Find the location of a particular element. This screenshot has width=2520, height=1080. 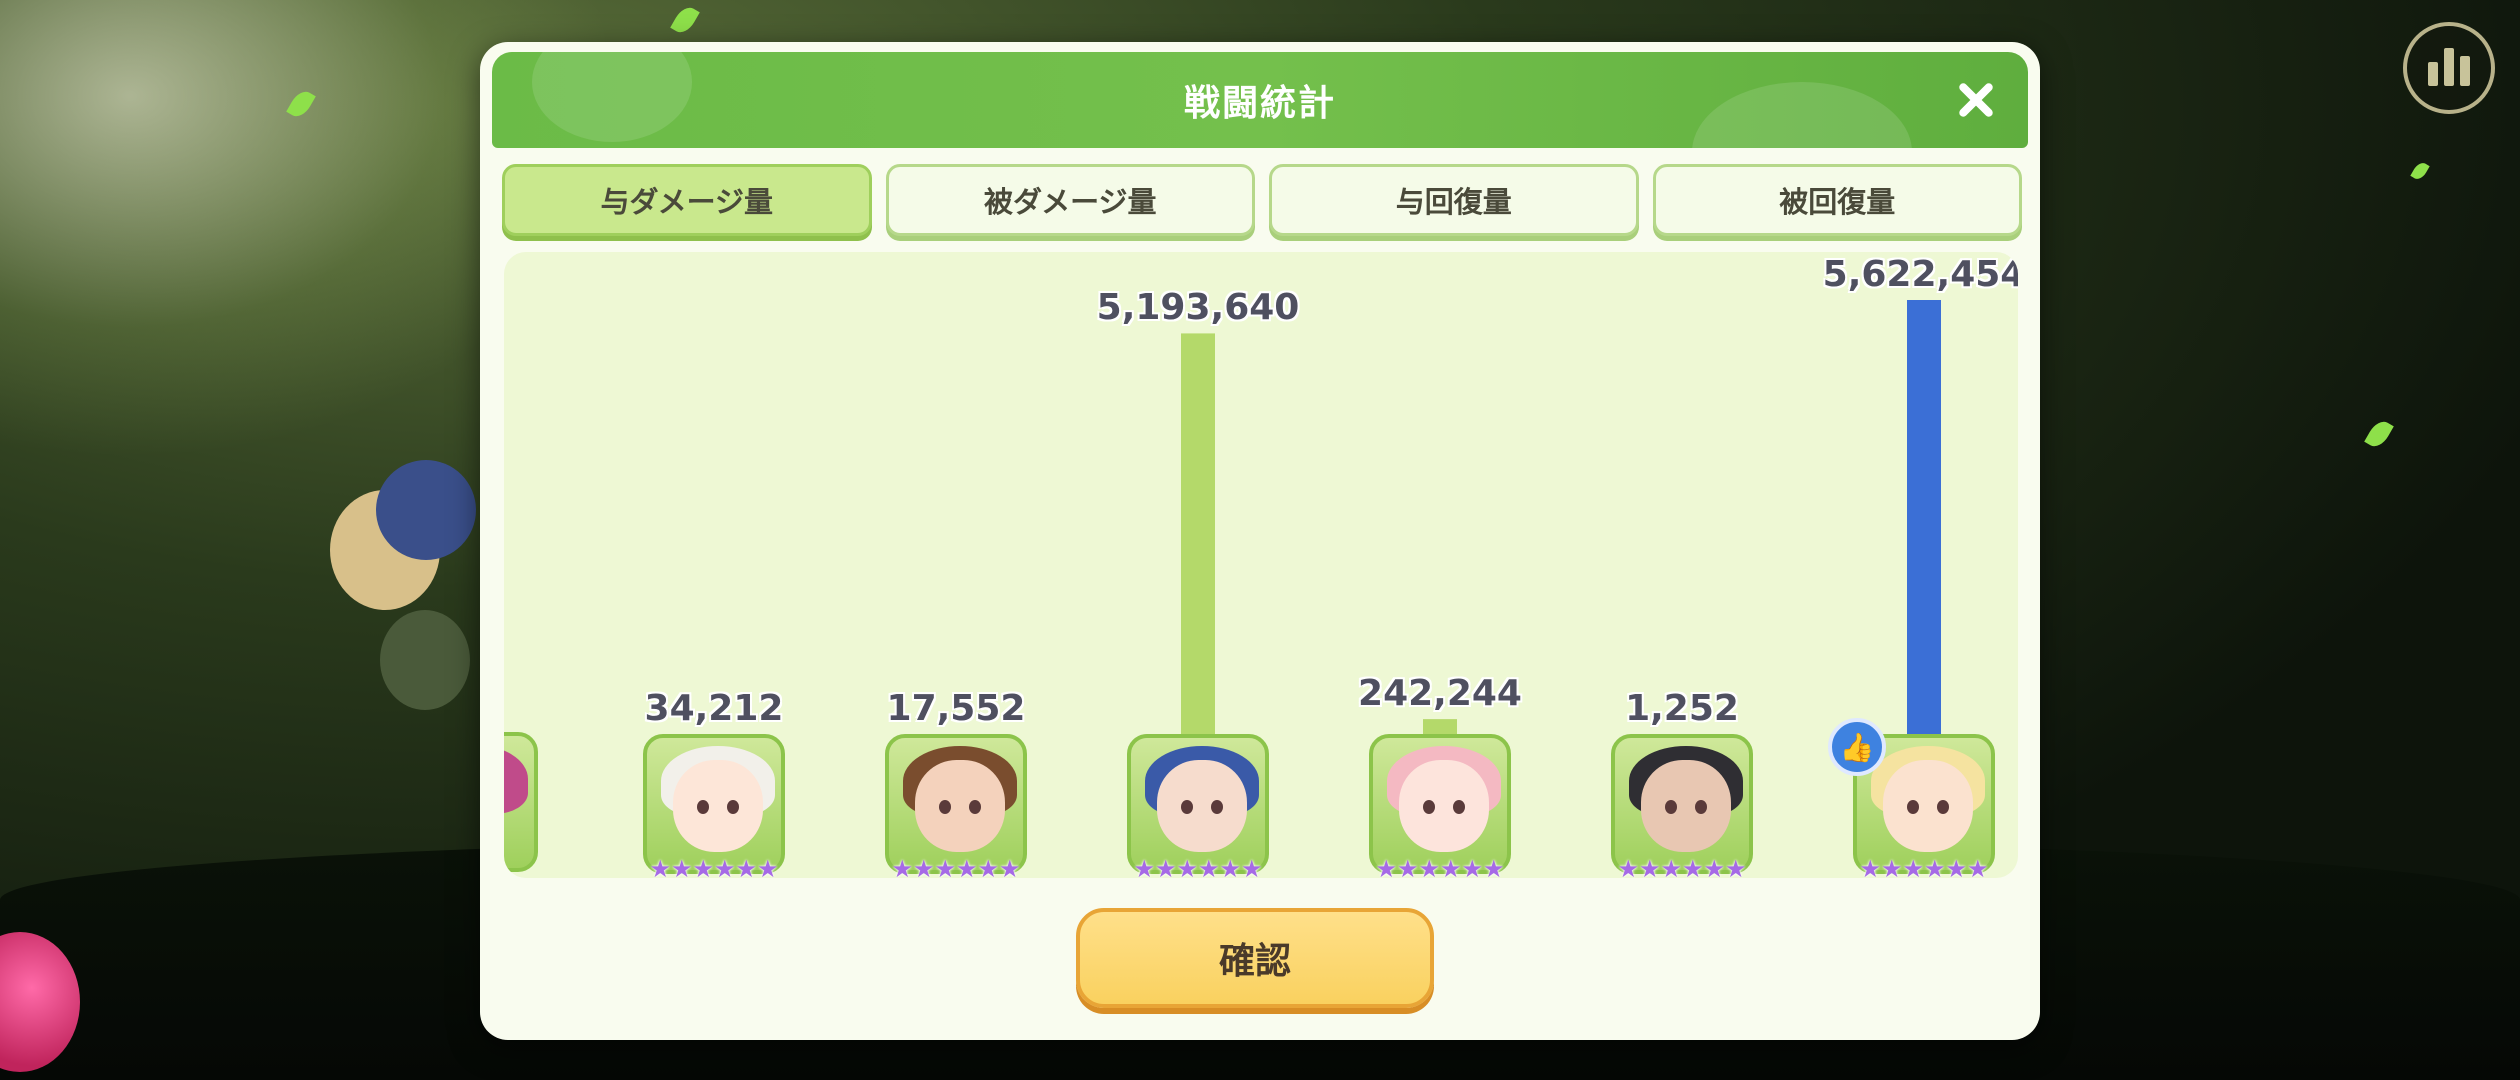

character-portrait-partial is located at coordinates (521, 802).